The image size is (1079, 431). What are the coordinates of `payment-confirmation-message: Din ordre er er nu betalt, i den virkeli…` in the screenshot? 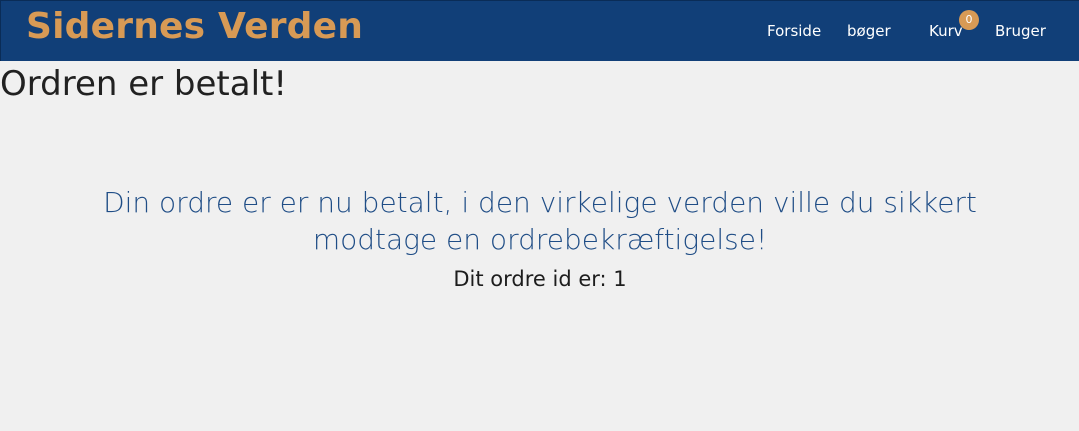 It's located at (540, 221).